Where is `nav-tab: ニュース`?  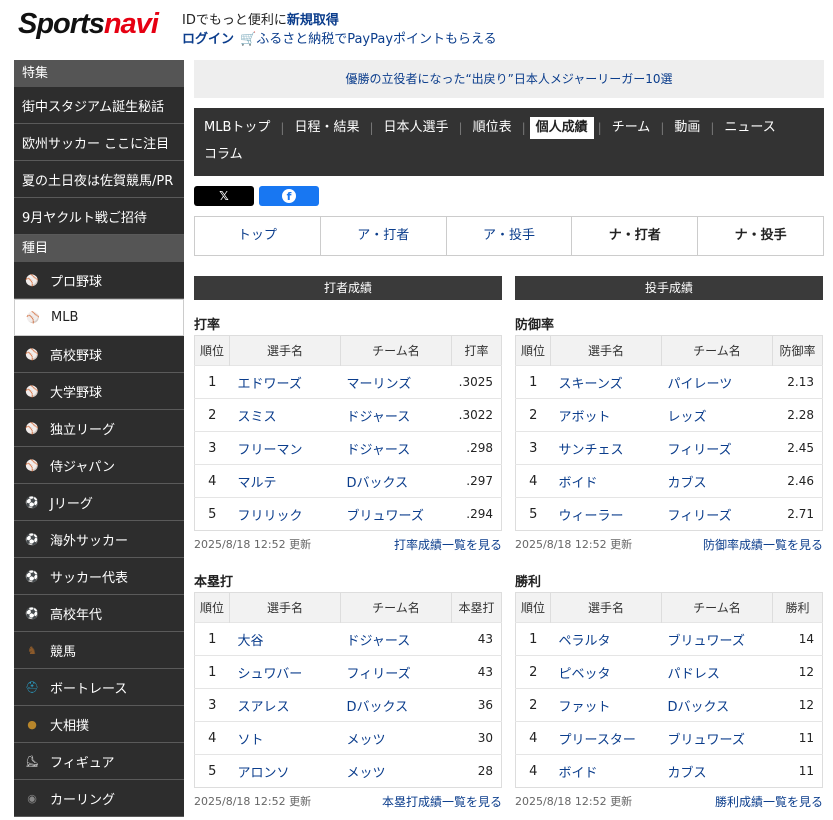
nav-tab: ニュース is located at coordinates (749, 128).